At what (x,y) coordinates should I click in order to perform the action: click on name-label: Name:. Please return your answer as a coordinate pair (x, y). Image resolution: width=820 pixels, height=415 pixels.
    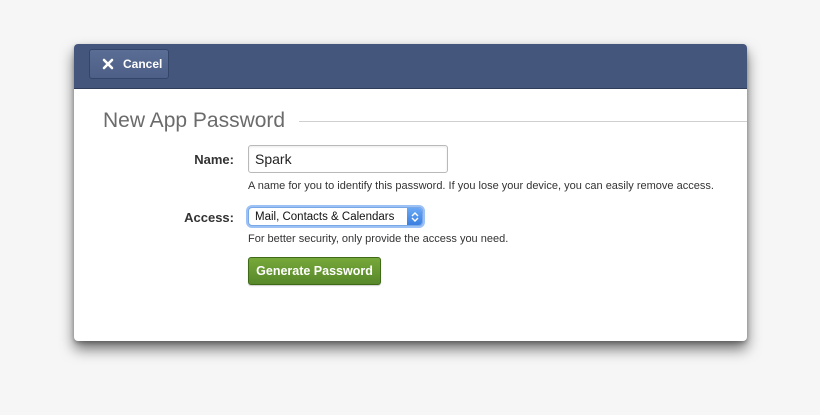
    Looking at the image, I should click on (214, 159).